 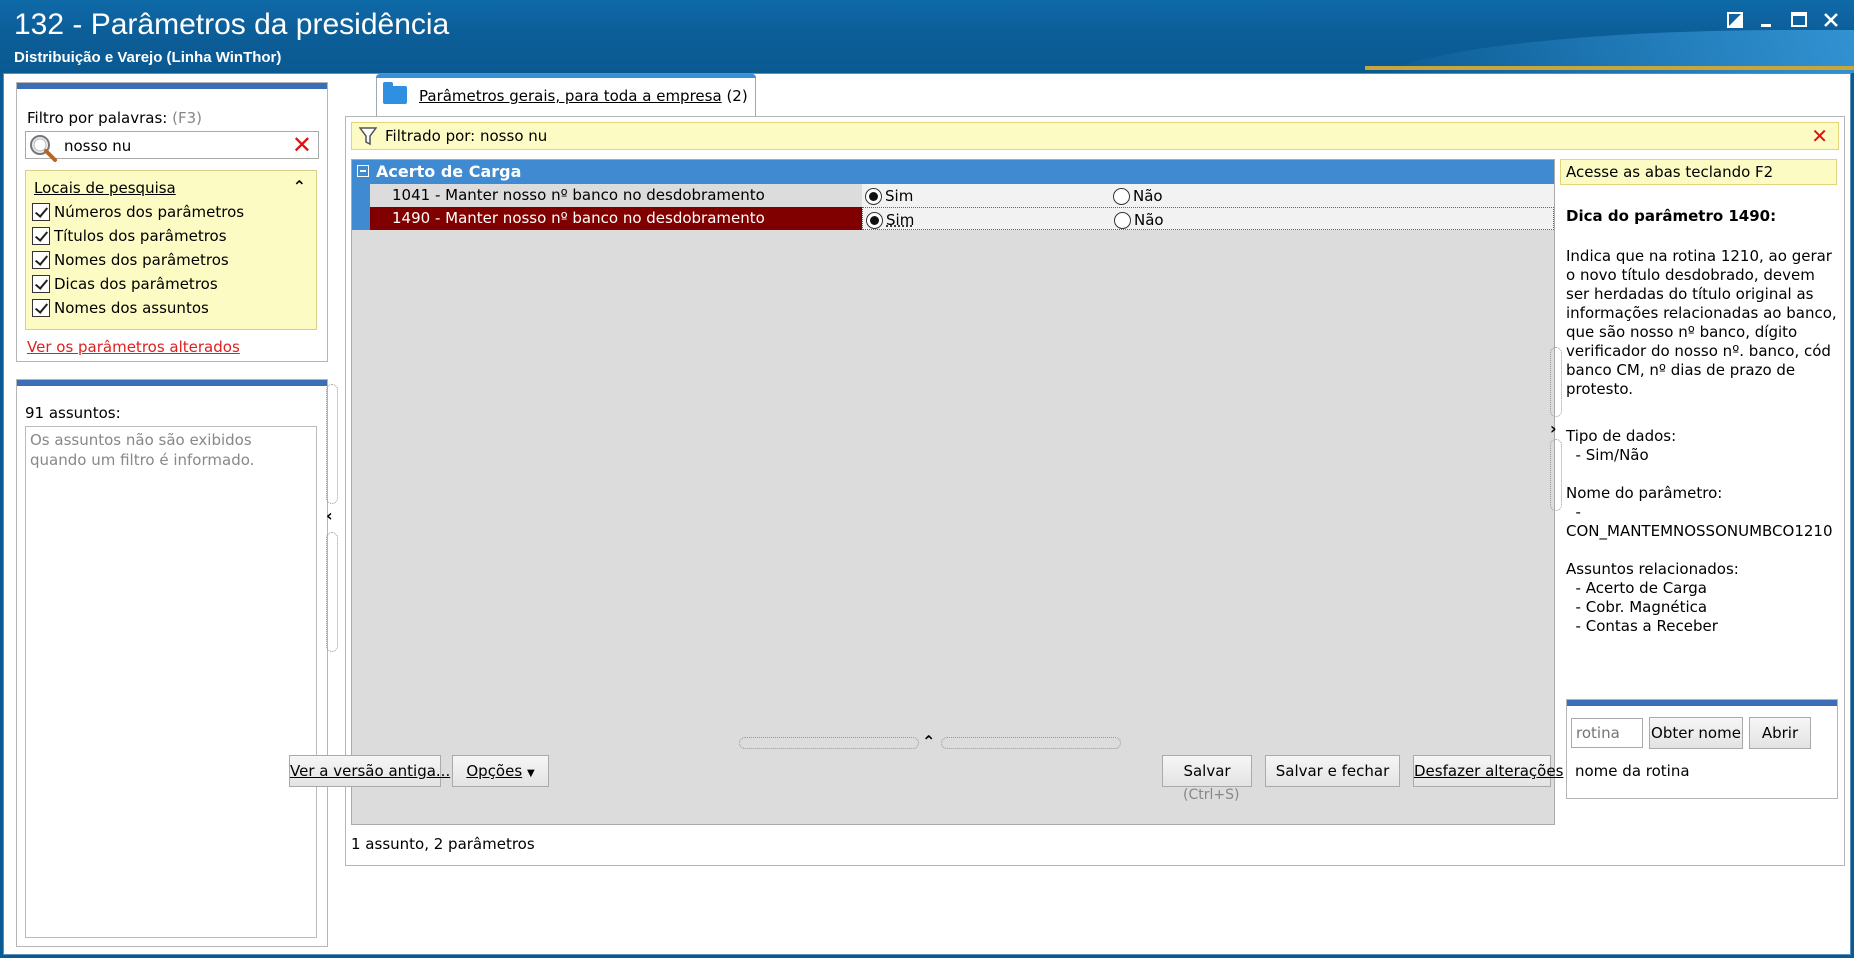 I want to click on folder-icon, so click(x=395, y=93).